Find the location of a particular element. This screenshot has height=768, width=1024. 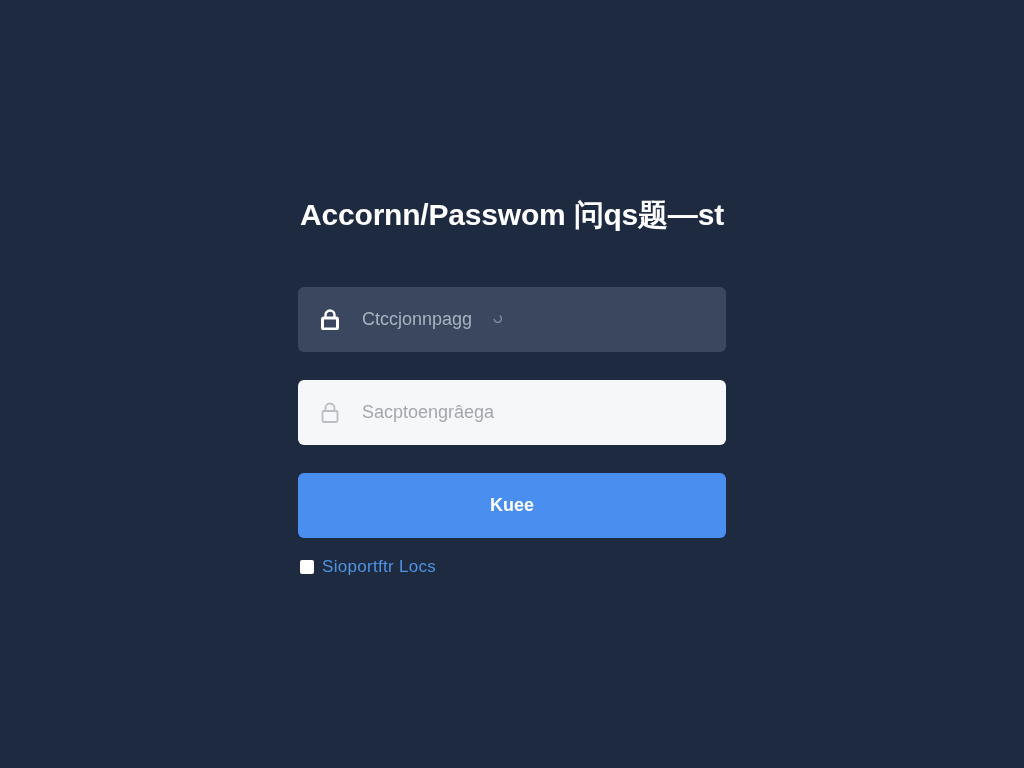

text-field: Ctccjonnpagg is located at coordinates (512, 319).